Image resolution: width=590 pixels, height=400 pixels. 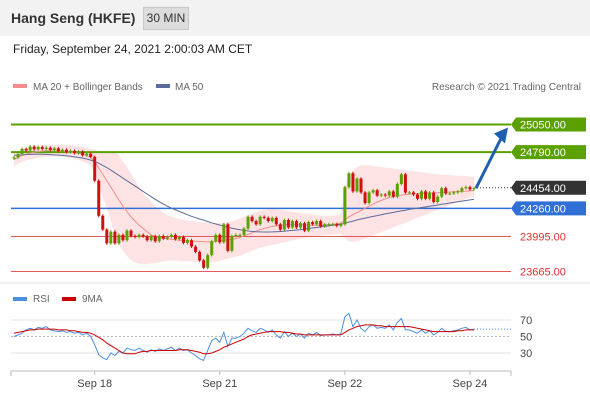 What do you see at coordinates (506, 87) in the screenshot?
I see `credit-text: Research © 2021 Trading Central` at bounding box center [506, 87].